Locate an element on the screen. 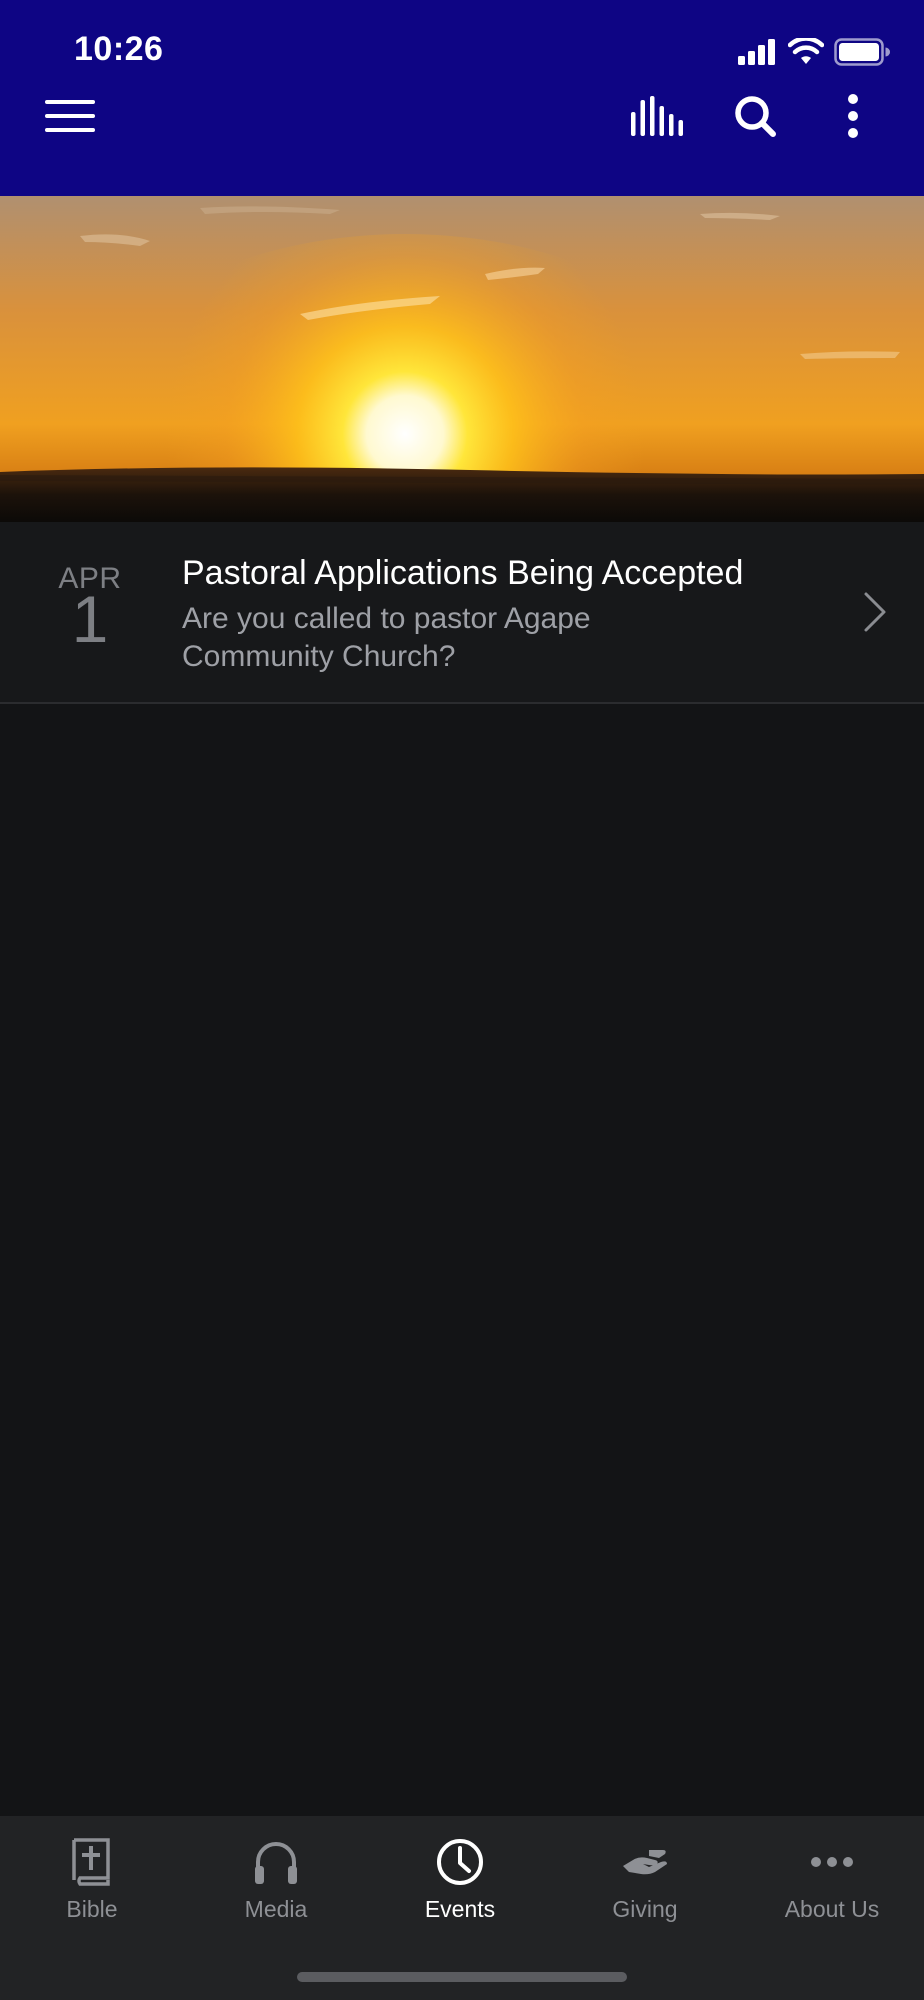 This screenshot has height=2000, width=924. hamburger-menu-icon is located at coordinates (70, 116).